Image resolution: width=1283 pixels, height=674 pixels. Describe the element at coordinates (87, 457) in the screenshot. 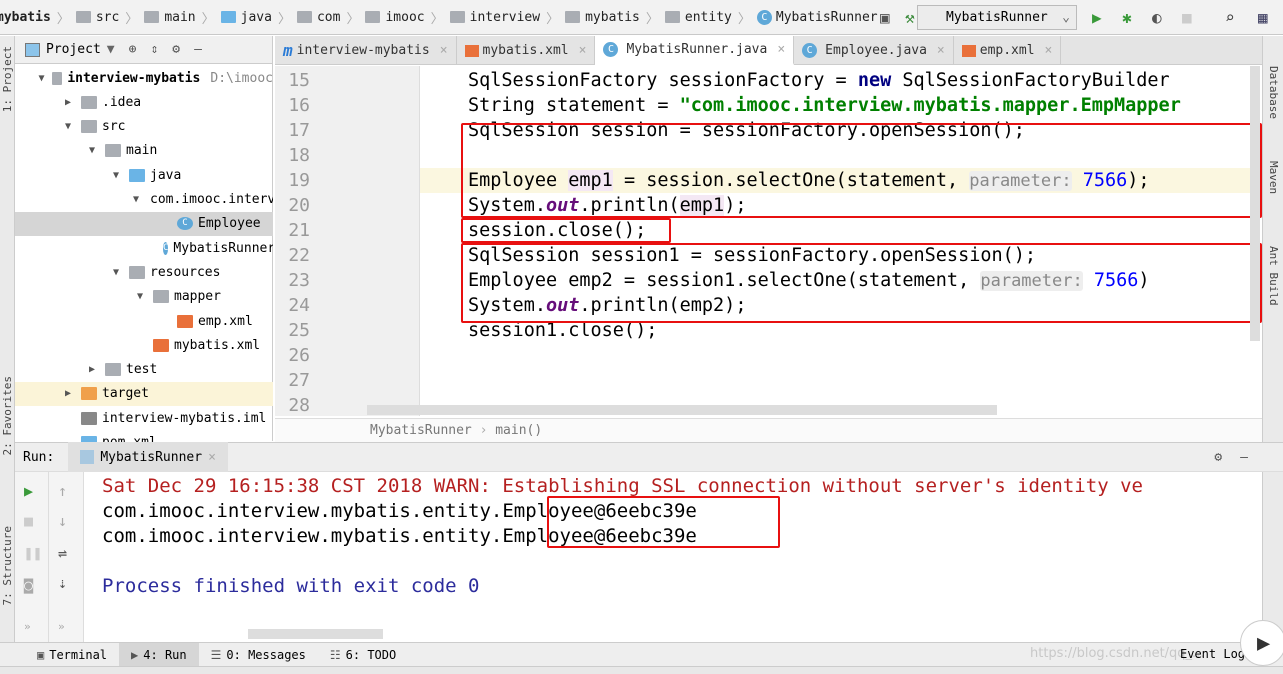

I see `run-config-icon` at that location.